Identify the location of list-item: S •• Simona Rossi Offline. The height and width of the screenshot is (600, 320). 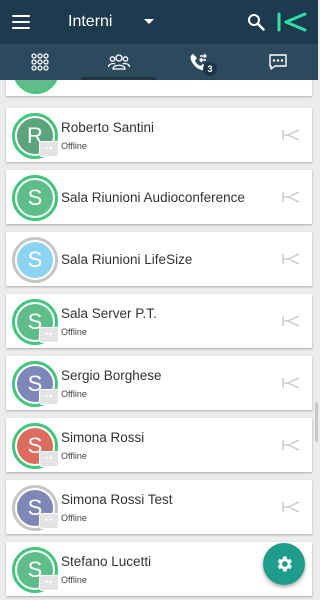
(159, 445).